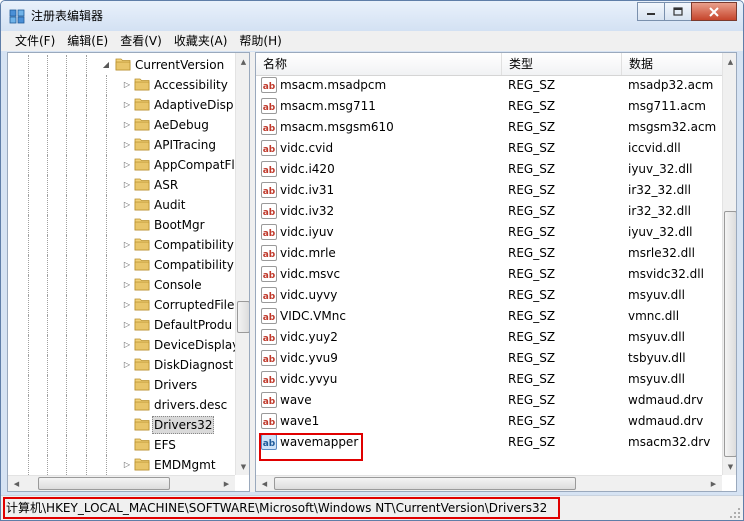  Describe the element at coordinates (122, 385) in the screenshot. I see `tree-item-drivers: Drivers` at that location.